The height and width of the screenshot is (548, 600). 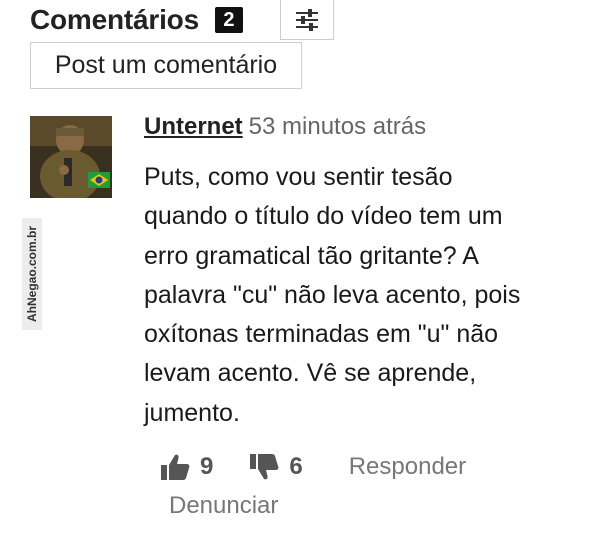 I want to click on comment-actions: 9 6 Responder, so click(x=313, y=467).